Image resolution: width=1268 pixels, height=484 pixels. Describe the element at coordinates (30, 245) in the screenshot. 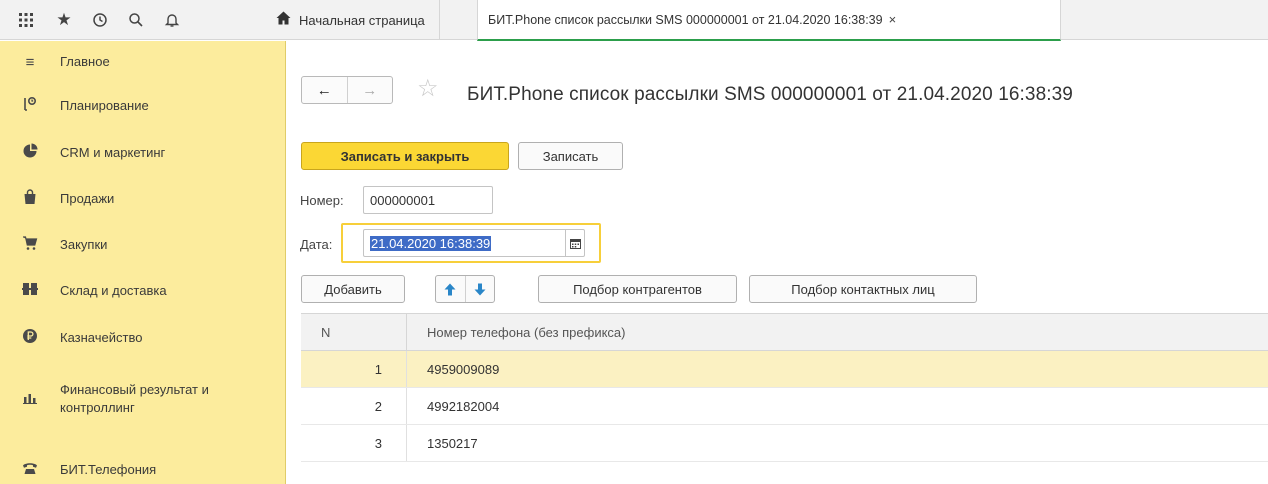

I see `cart-icon` at that location.